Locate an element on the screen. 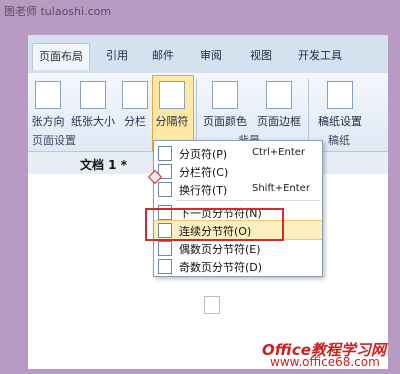 This screenshot has width=400, height=374. paper-size-button: 纸张大小 is located at coordinates (93, 105).